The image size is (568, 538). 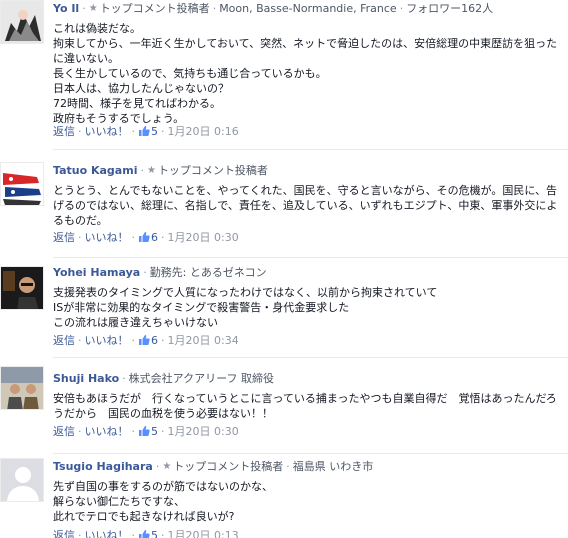 I want to click on default-avatar-icon, so click(x=22, y=480).